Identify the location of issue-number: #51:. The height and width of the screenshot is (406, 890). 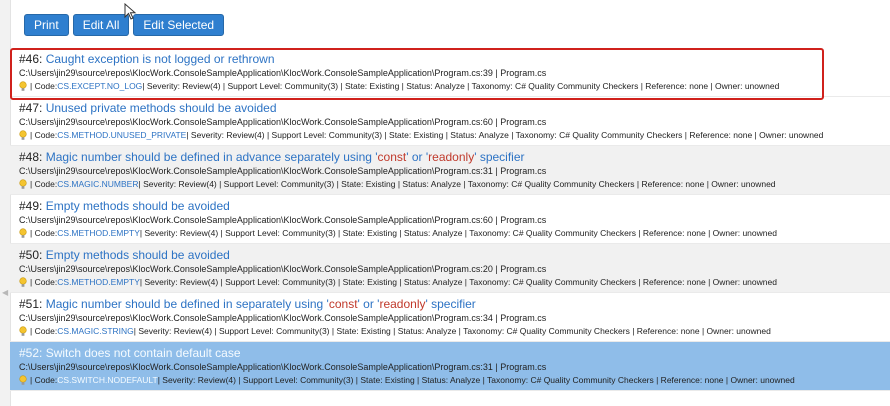
(31, 304).